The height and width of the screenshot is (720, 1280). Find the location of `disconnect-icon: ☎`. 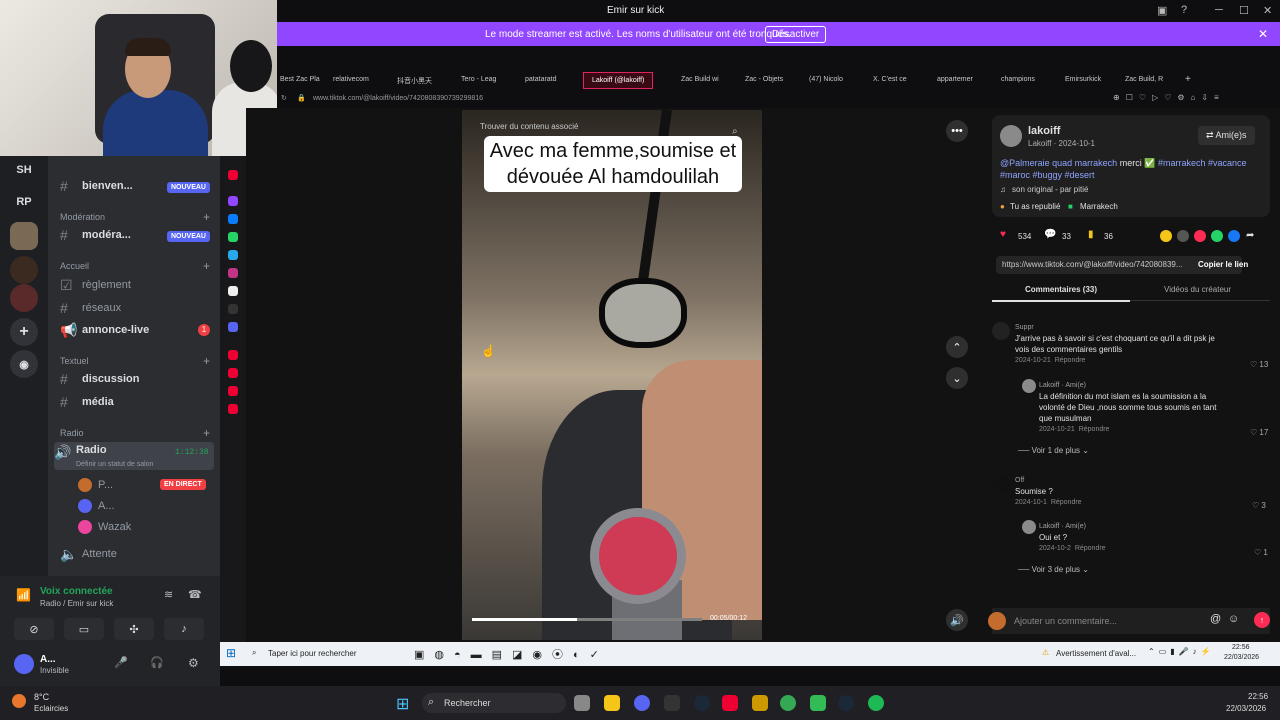

disconnect-icon: ☎ is located at coordinates (195, 594).